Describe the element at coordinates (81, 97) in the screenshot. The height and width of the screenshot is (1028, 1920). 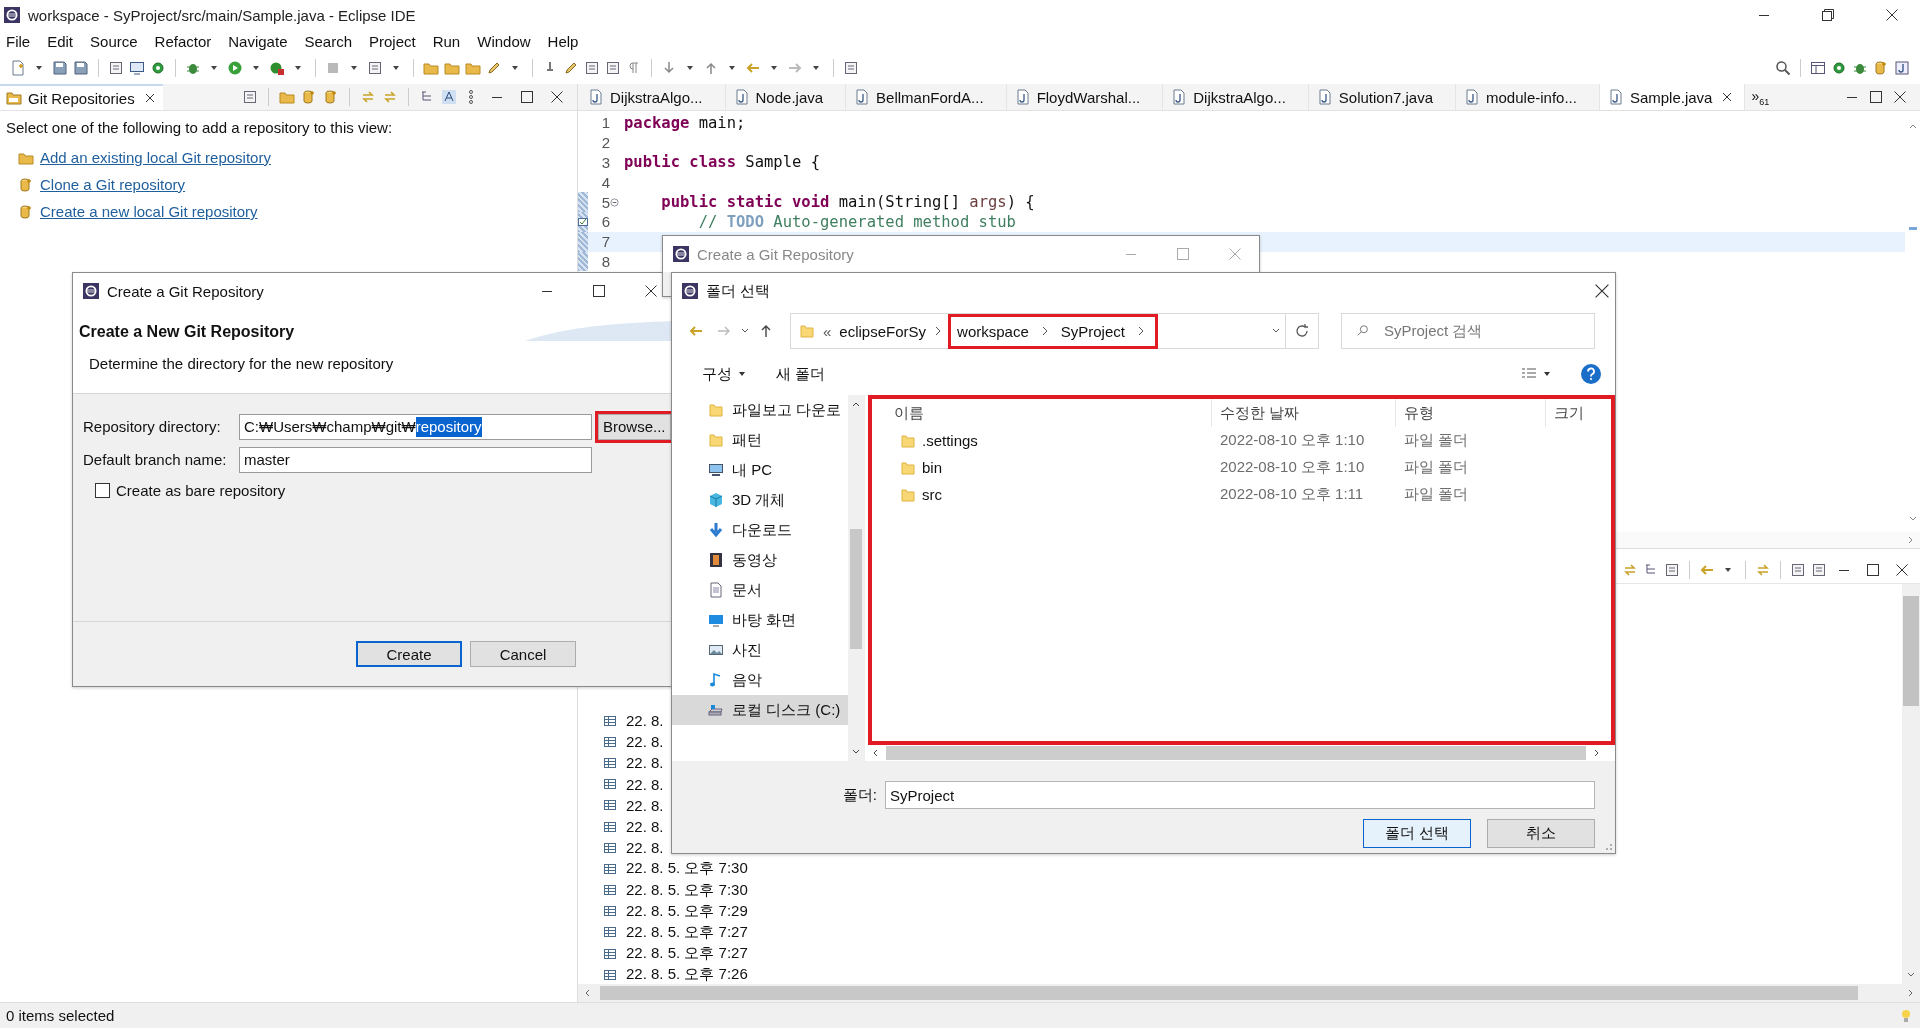
I see `view-tab: Git Repositories` at that location.